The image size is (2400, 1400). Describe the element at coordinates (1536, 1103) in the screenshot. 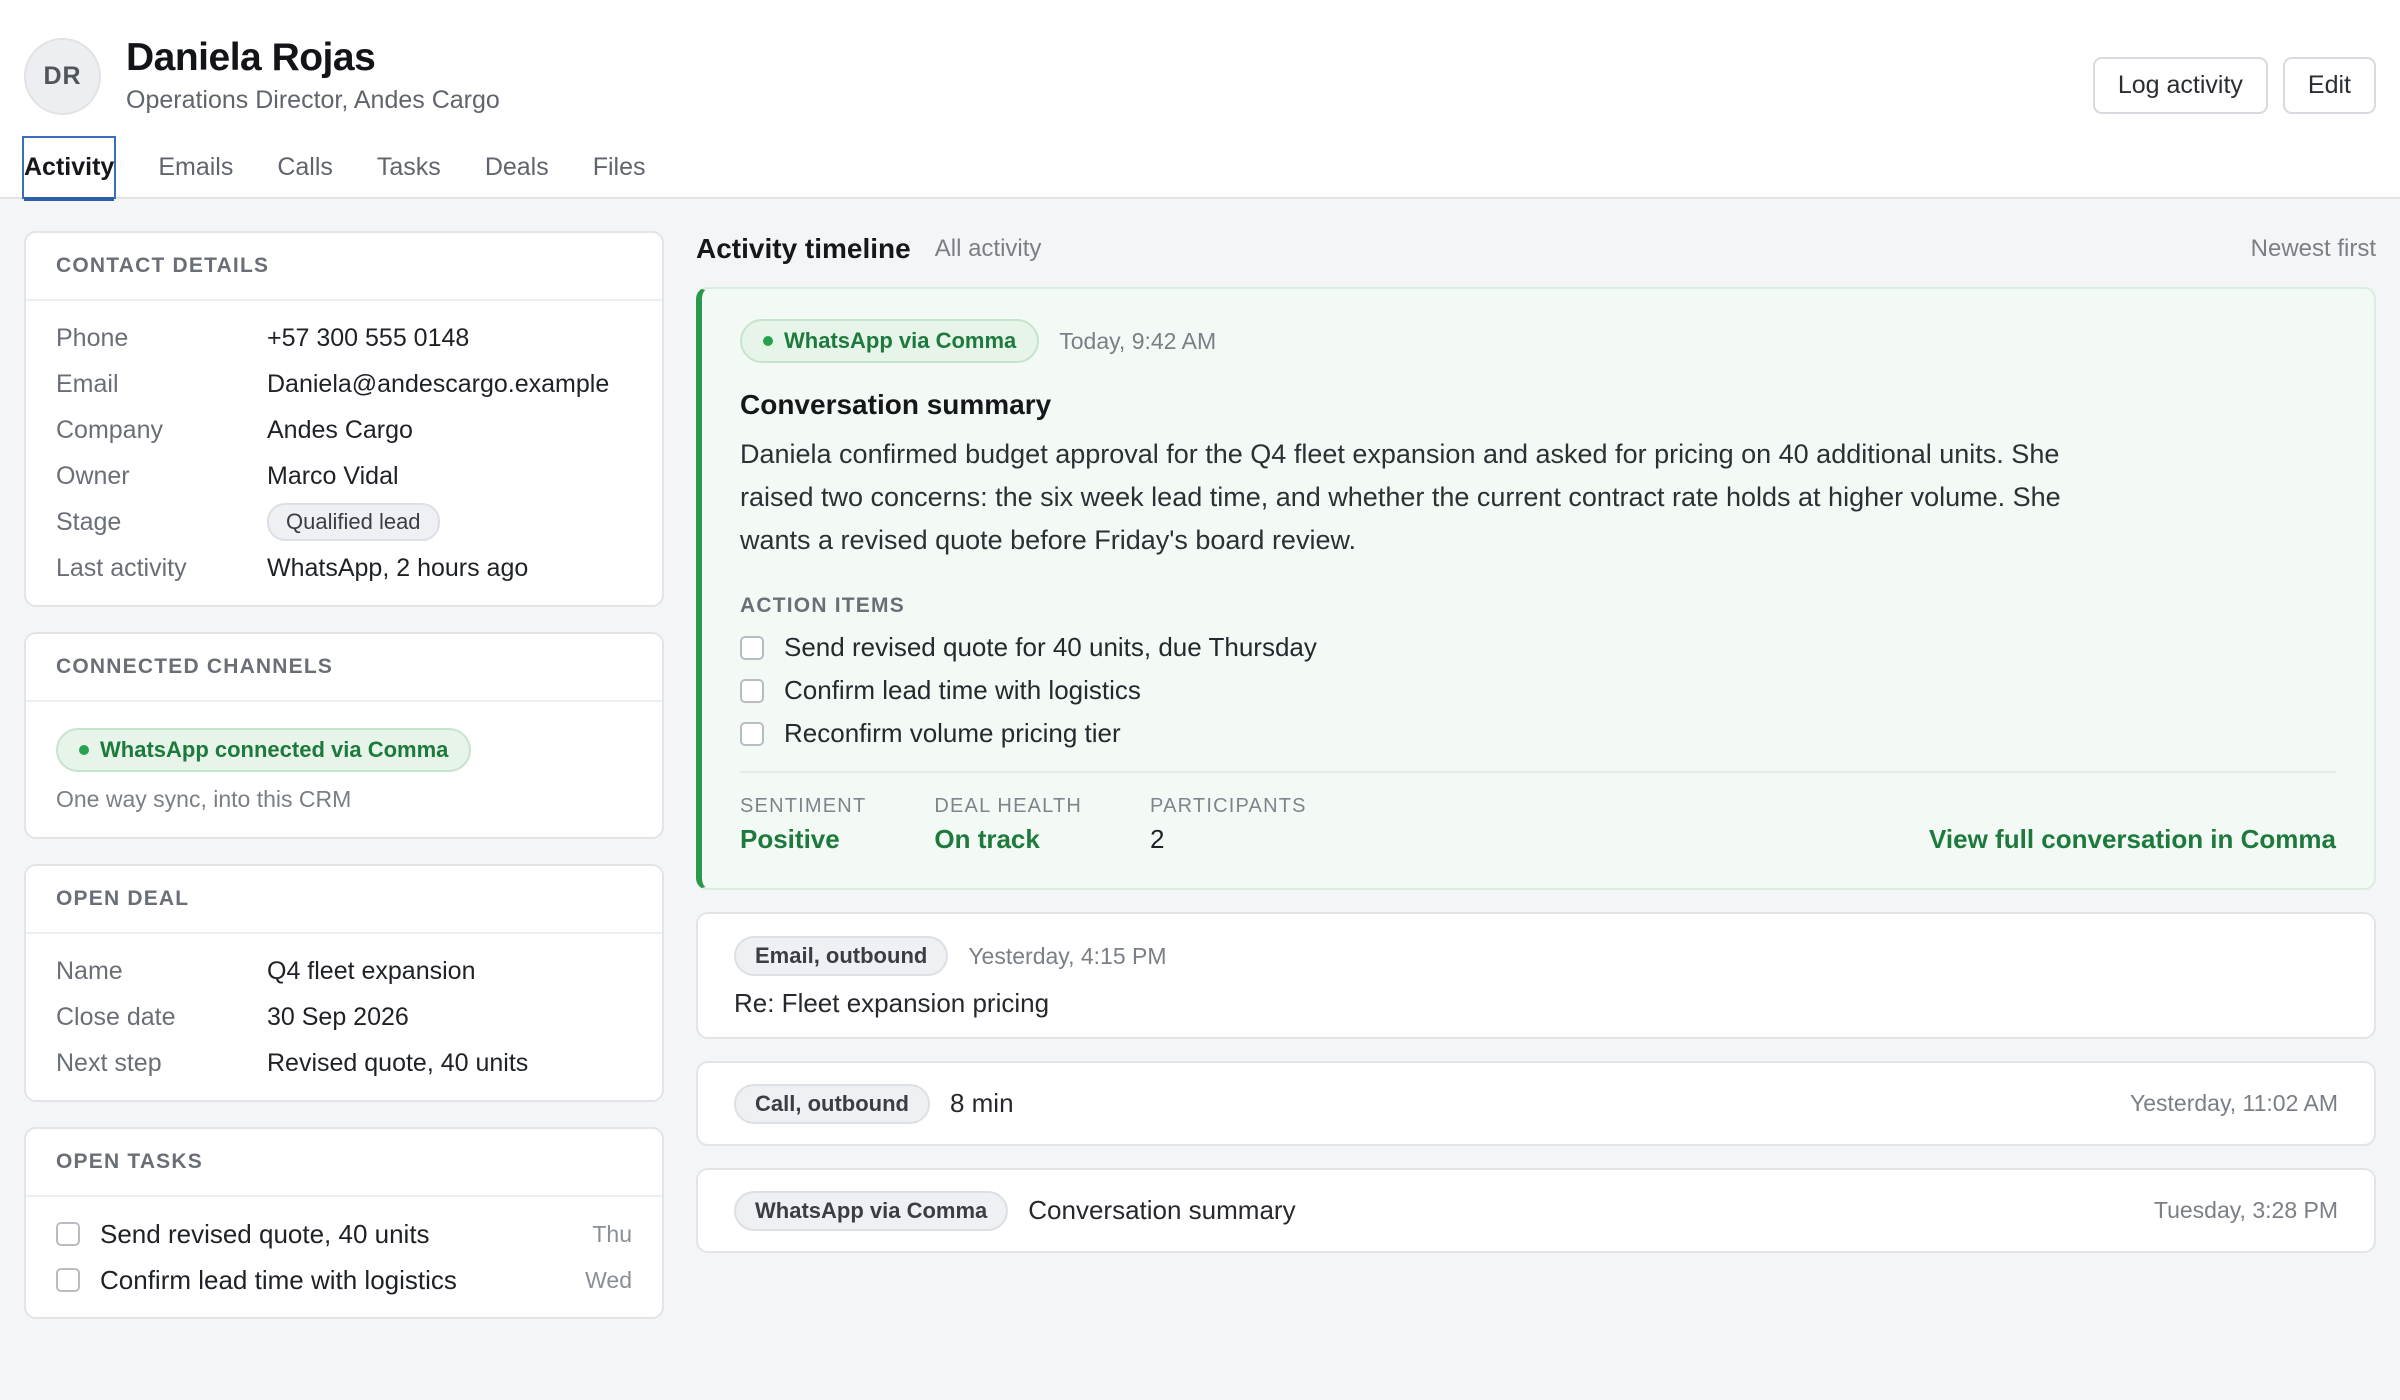

I see `timeline-event-call: Call, outbound 8 min Yesterday, 11:02 AM` at that location.